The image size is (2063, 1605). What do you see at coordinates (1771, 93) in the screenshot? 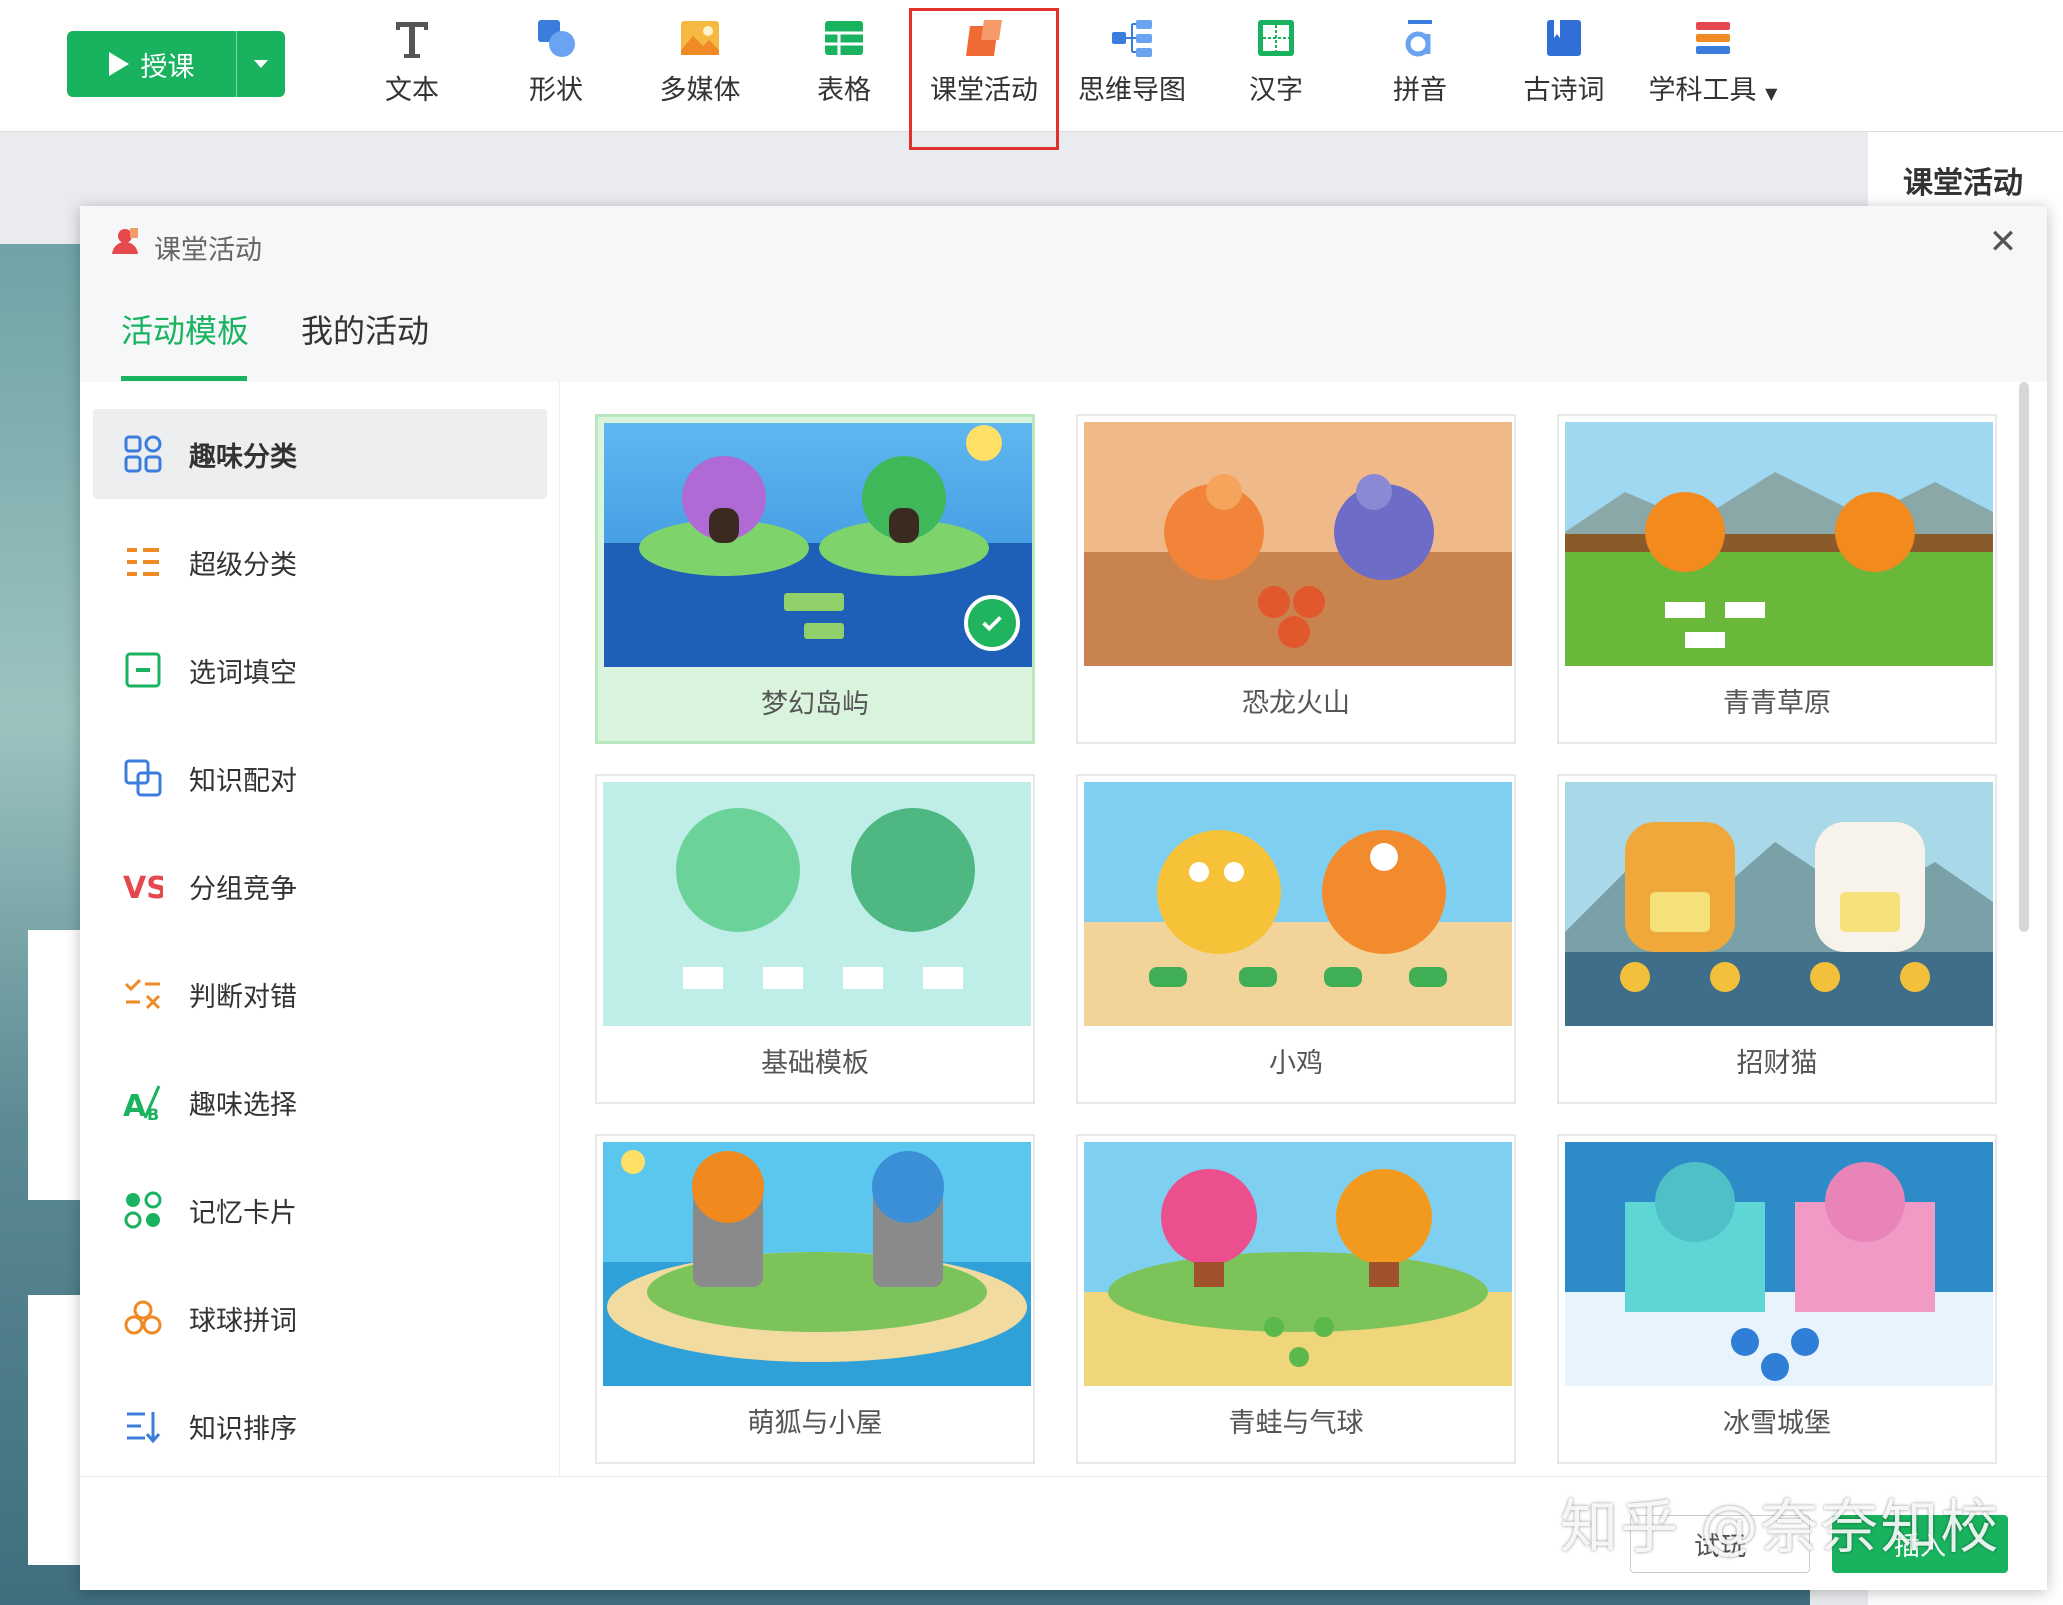
I see `caret-down-icon: ▼` at bounding box center [1771, 93].